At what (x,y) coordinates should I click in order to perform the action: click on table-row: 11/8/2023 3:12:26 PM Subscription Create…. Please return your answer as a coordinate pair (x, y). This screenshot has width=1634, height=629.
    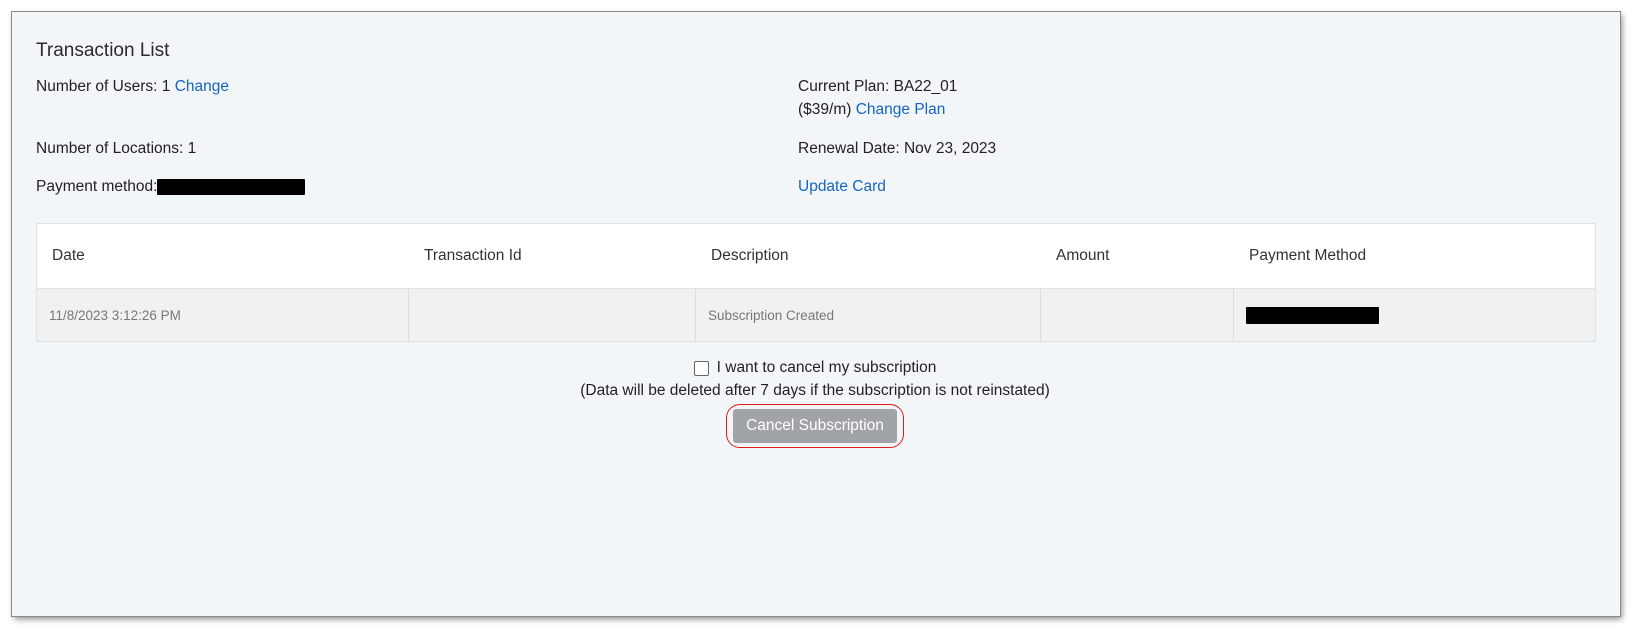
    Looking at the image, I should click on (816, 315).